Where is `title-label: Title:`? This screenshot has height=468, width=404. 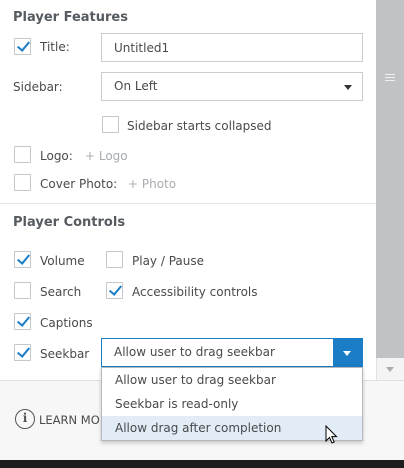
title-label: Title: is located at coordinates (55, 47).